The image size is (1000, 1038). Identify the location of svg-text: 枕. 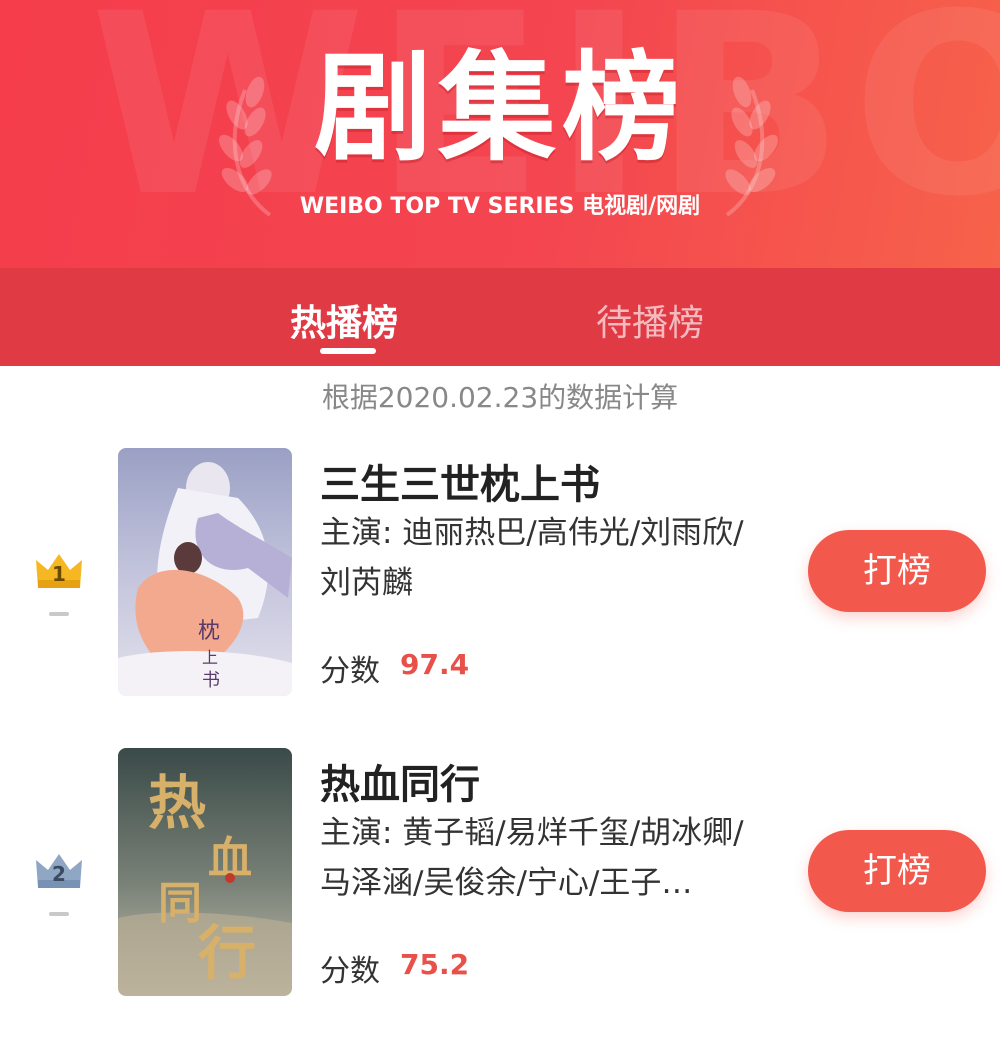
(209, 631).